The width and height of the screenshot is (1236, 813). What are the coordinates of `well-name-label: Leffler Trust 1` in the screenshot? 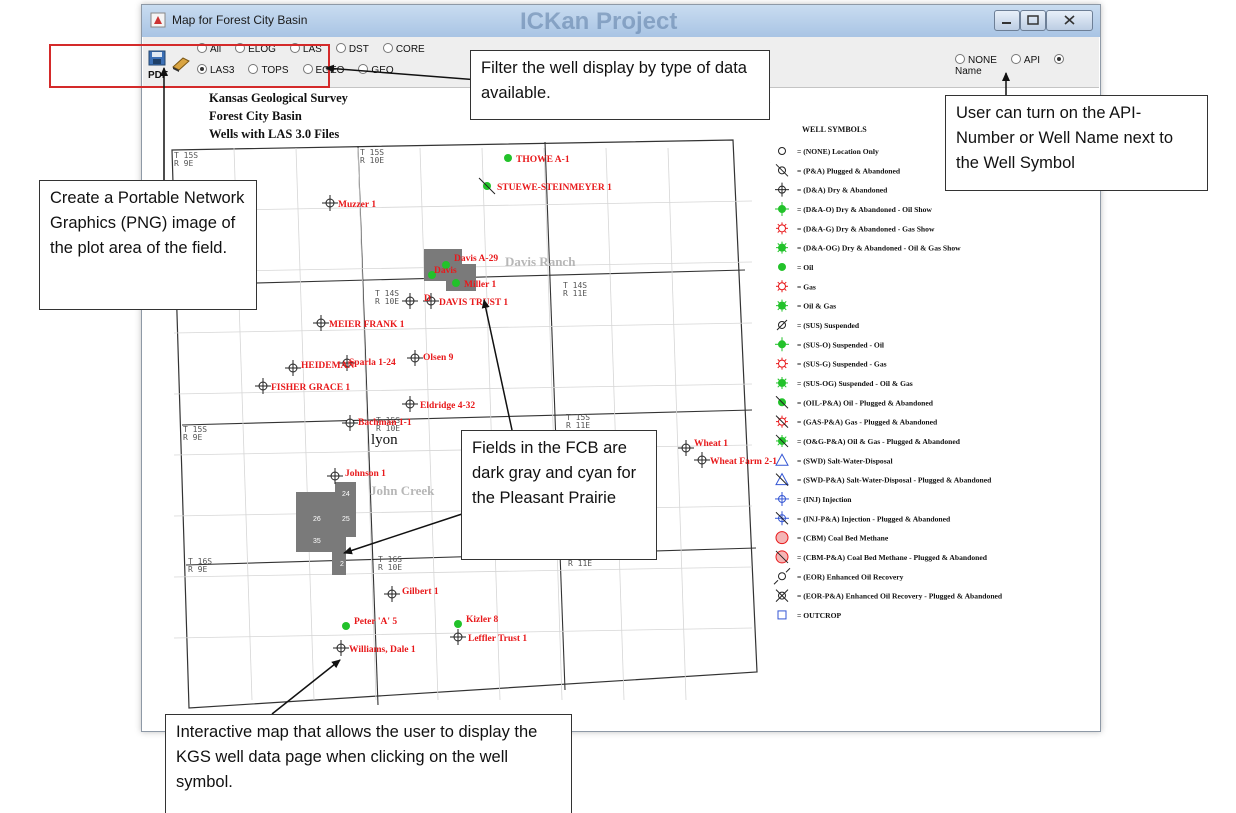 It's located at (497, 639).